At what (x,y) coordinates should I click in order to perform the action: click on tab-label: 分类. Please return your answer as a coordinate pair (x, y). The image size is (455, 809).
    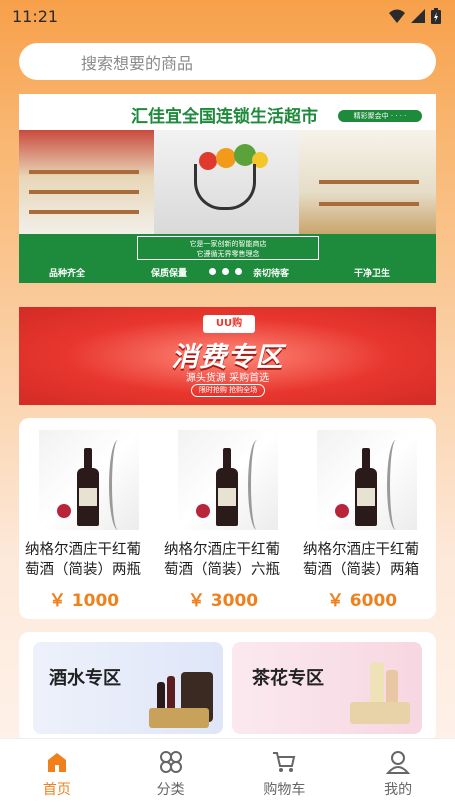
    Looking at the image, I should click on (170, 790).